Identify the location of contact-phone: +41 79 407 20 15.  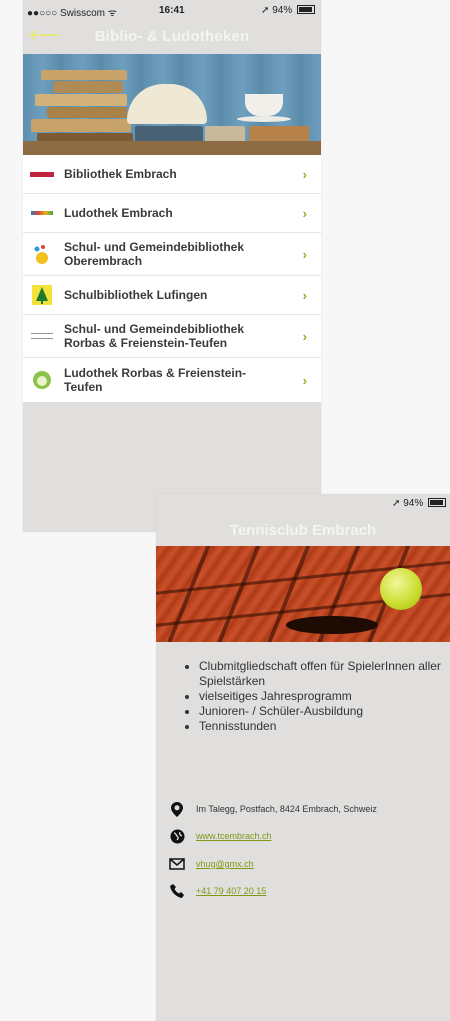
(217, 891).